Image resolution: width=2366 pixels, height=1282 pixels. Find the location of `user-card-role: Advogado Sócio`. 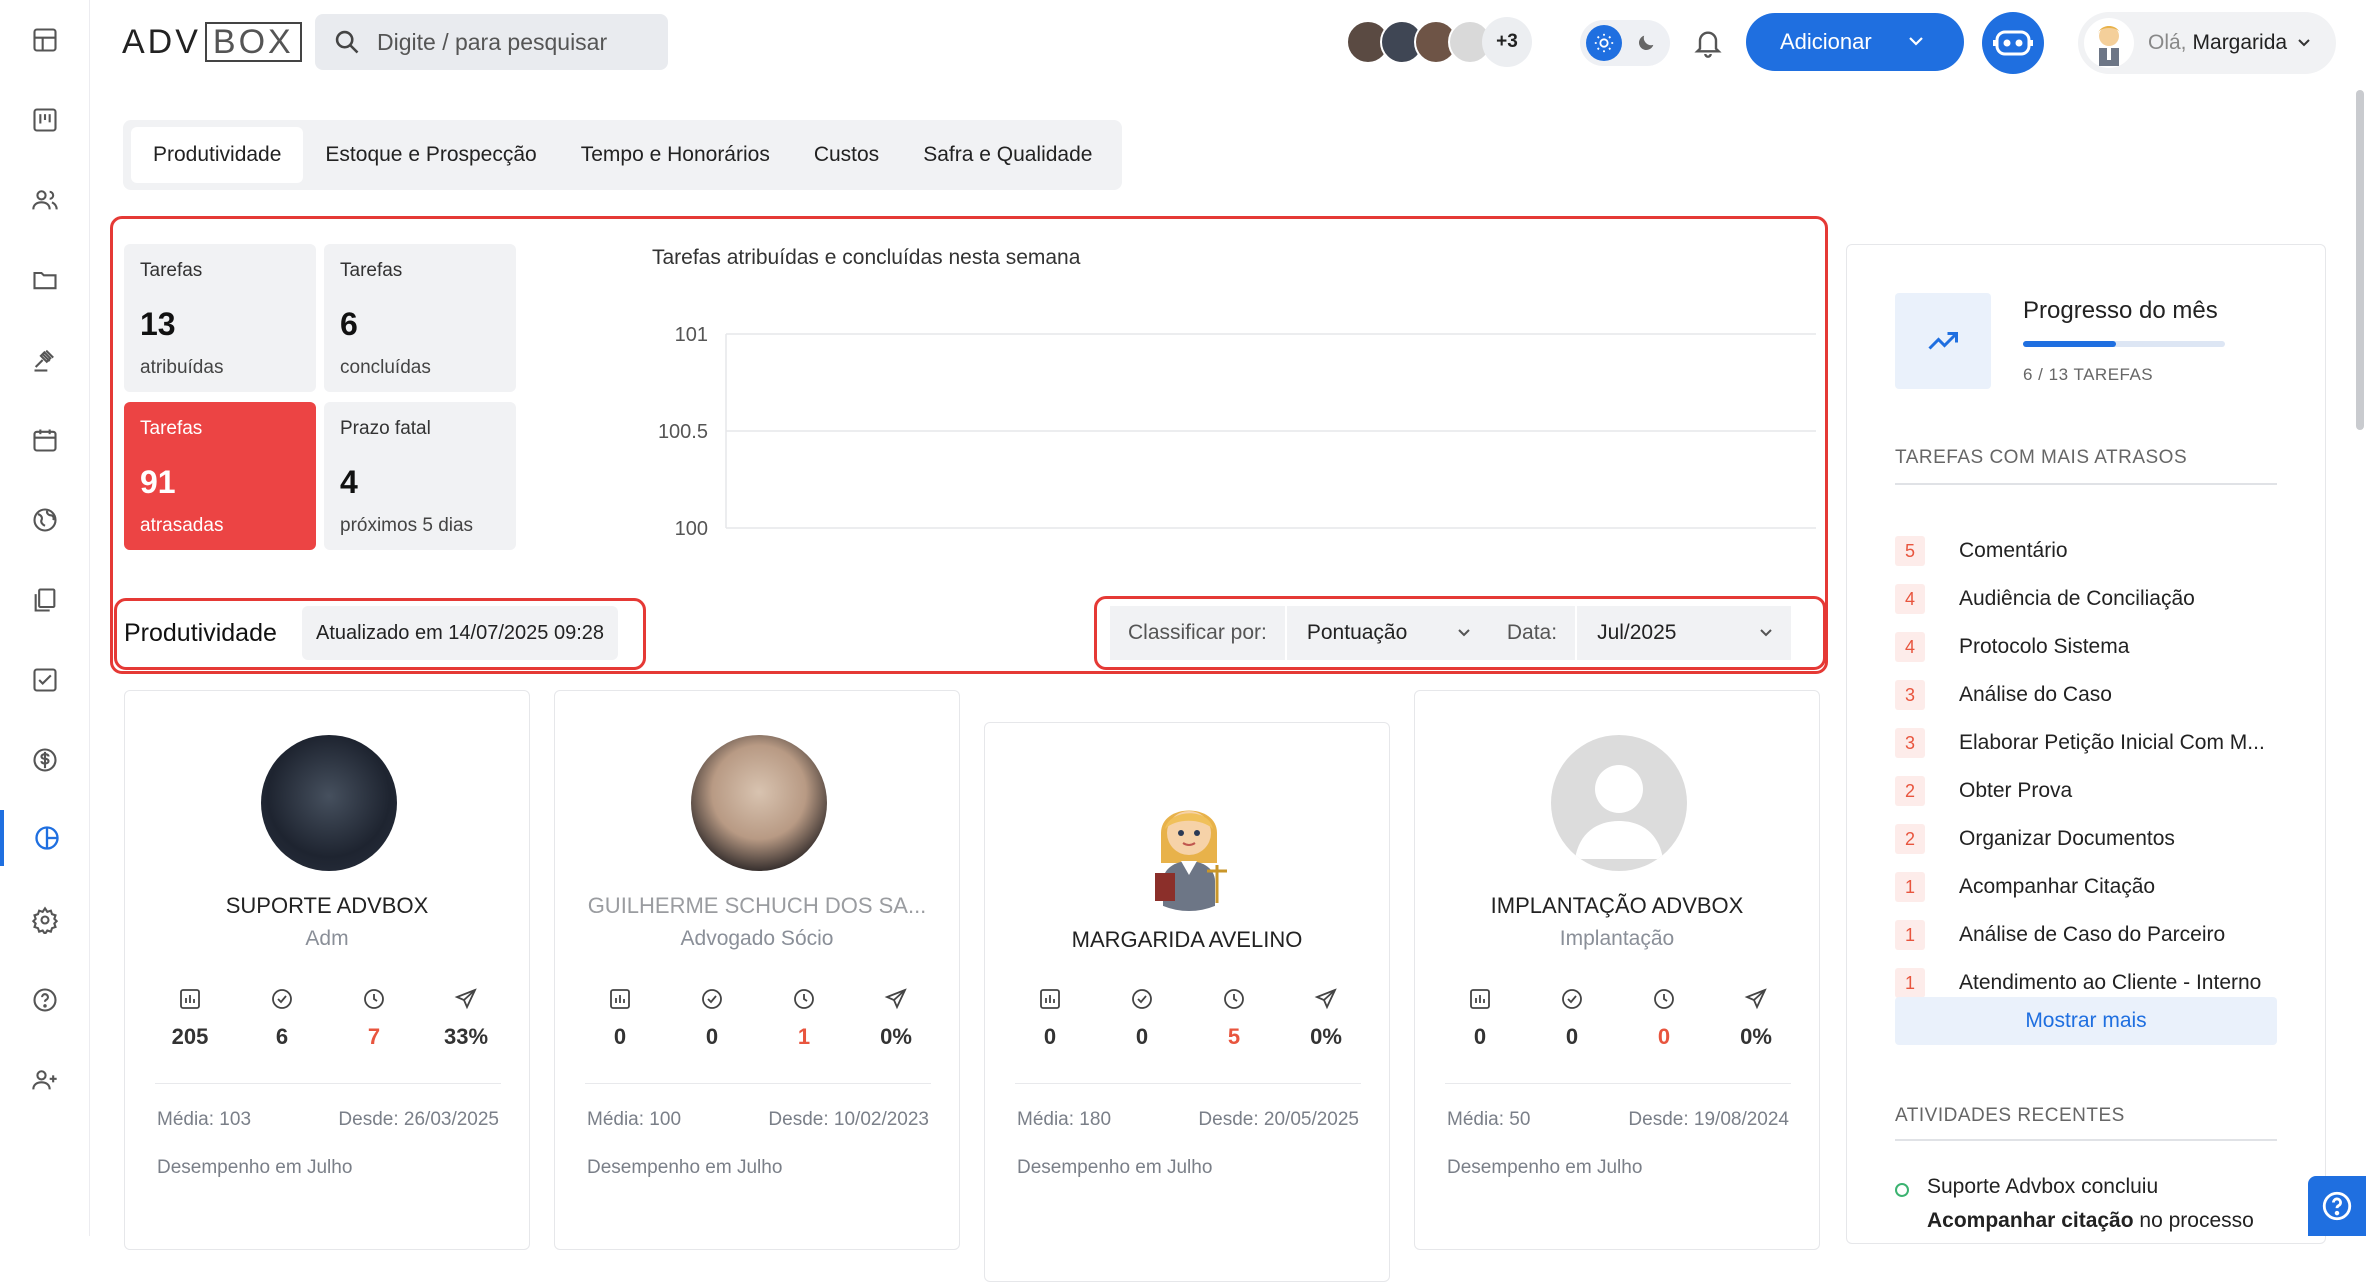

user-card-role: Advogado Sócio is located at coordinates (757, 938).